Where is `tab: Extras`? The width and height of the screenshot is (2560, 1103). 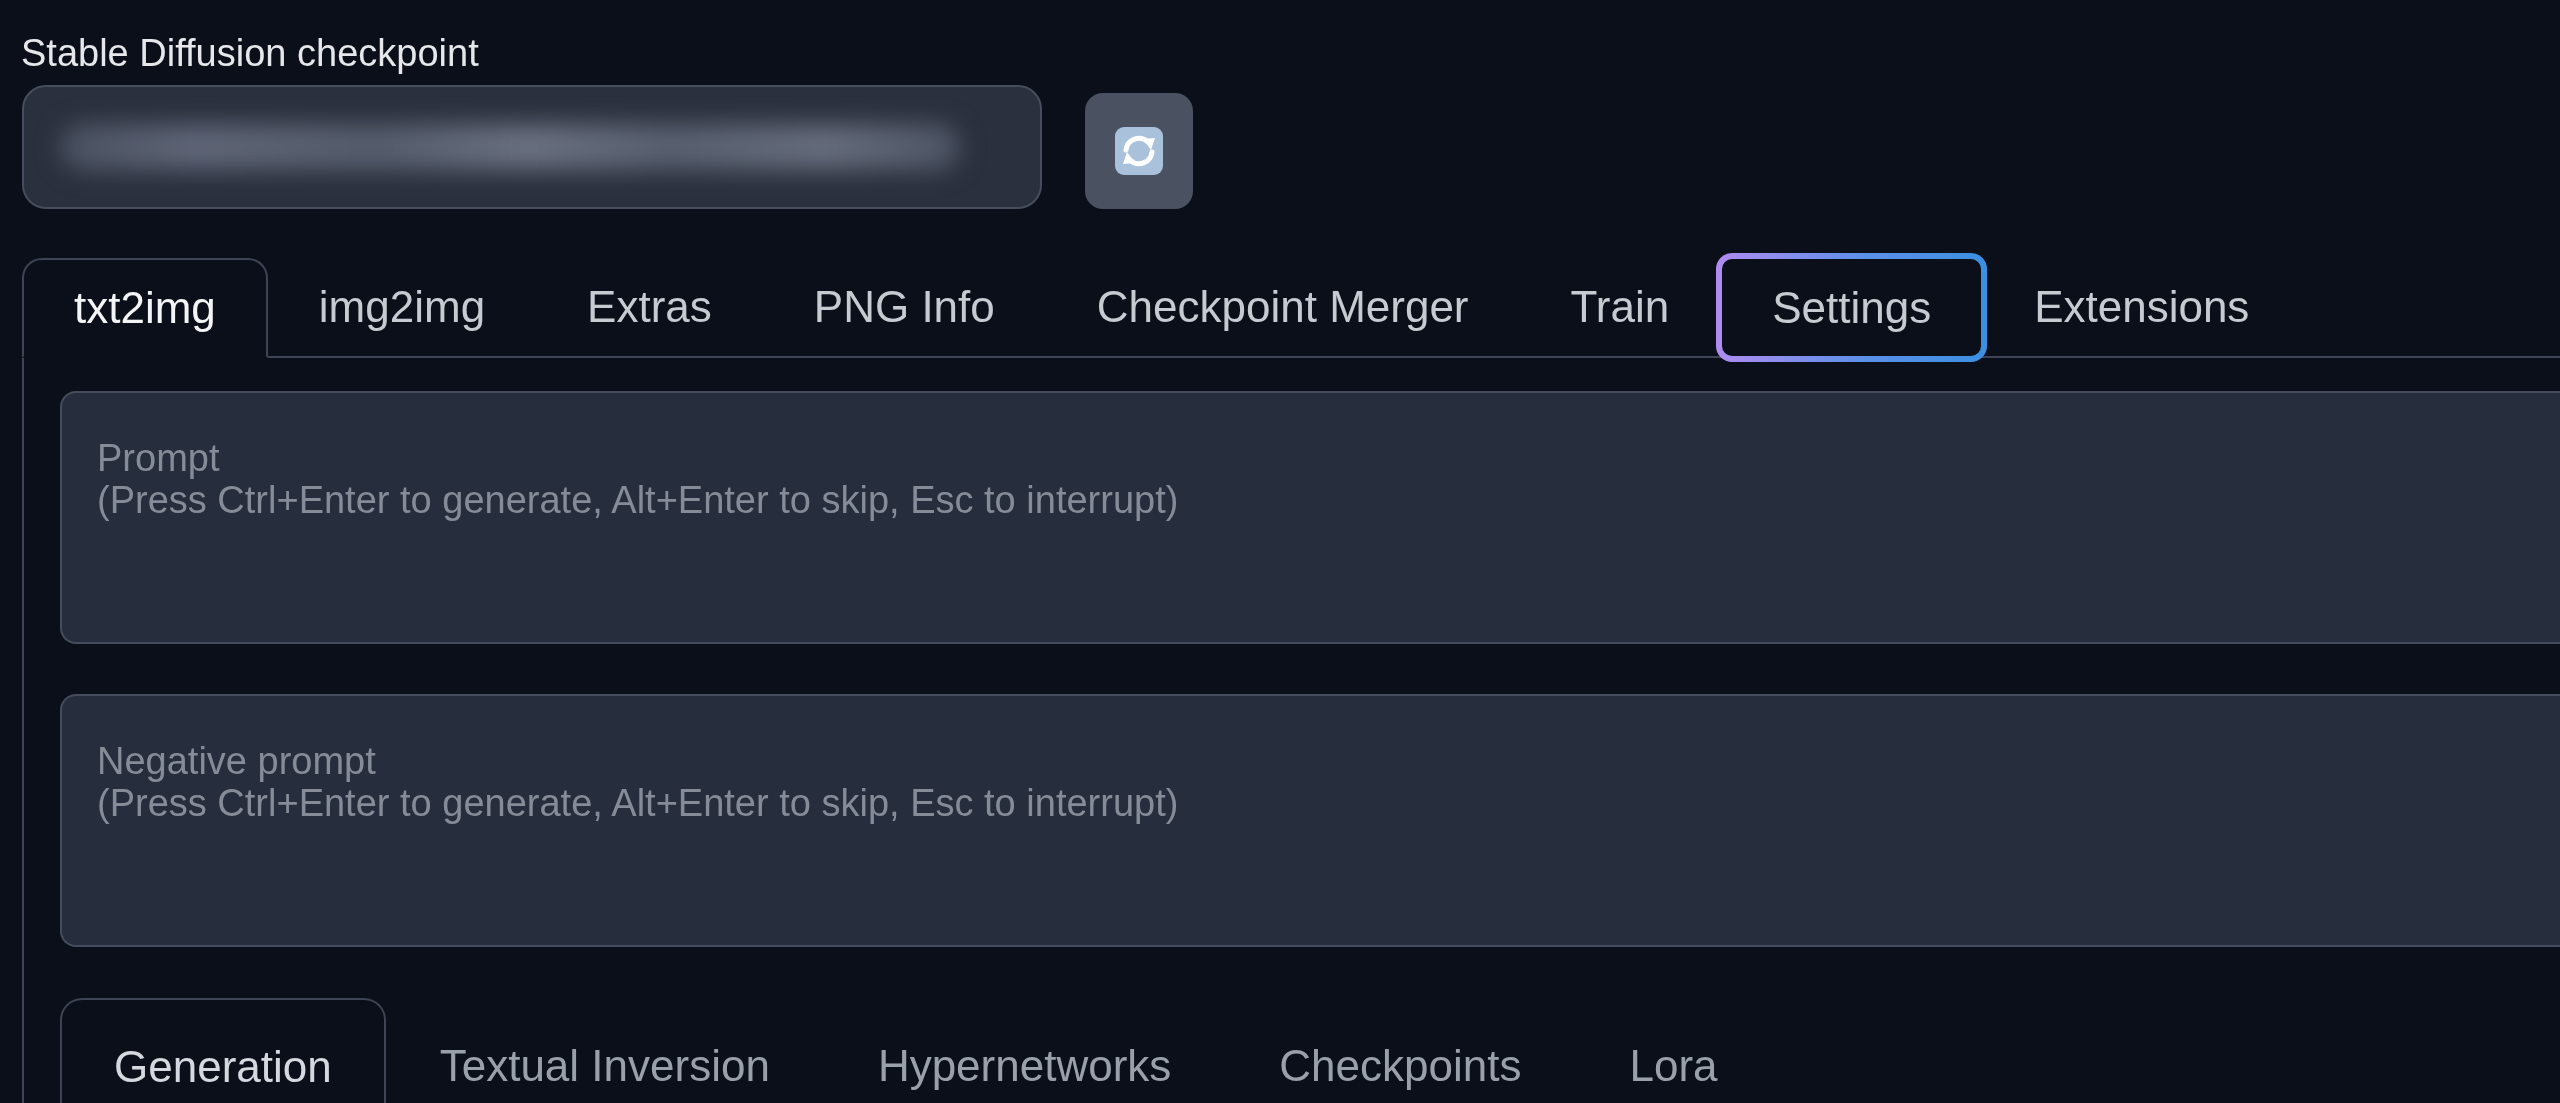 tab: Extras is located at coordinates (649, 307).